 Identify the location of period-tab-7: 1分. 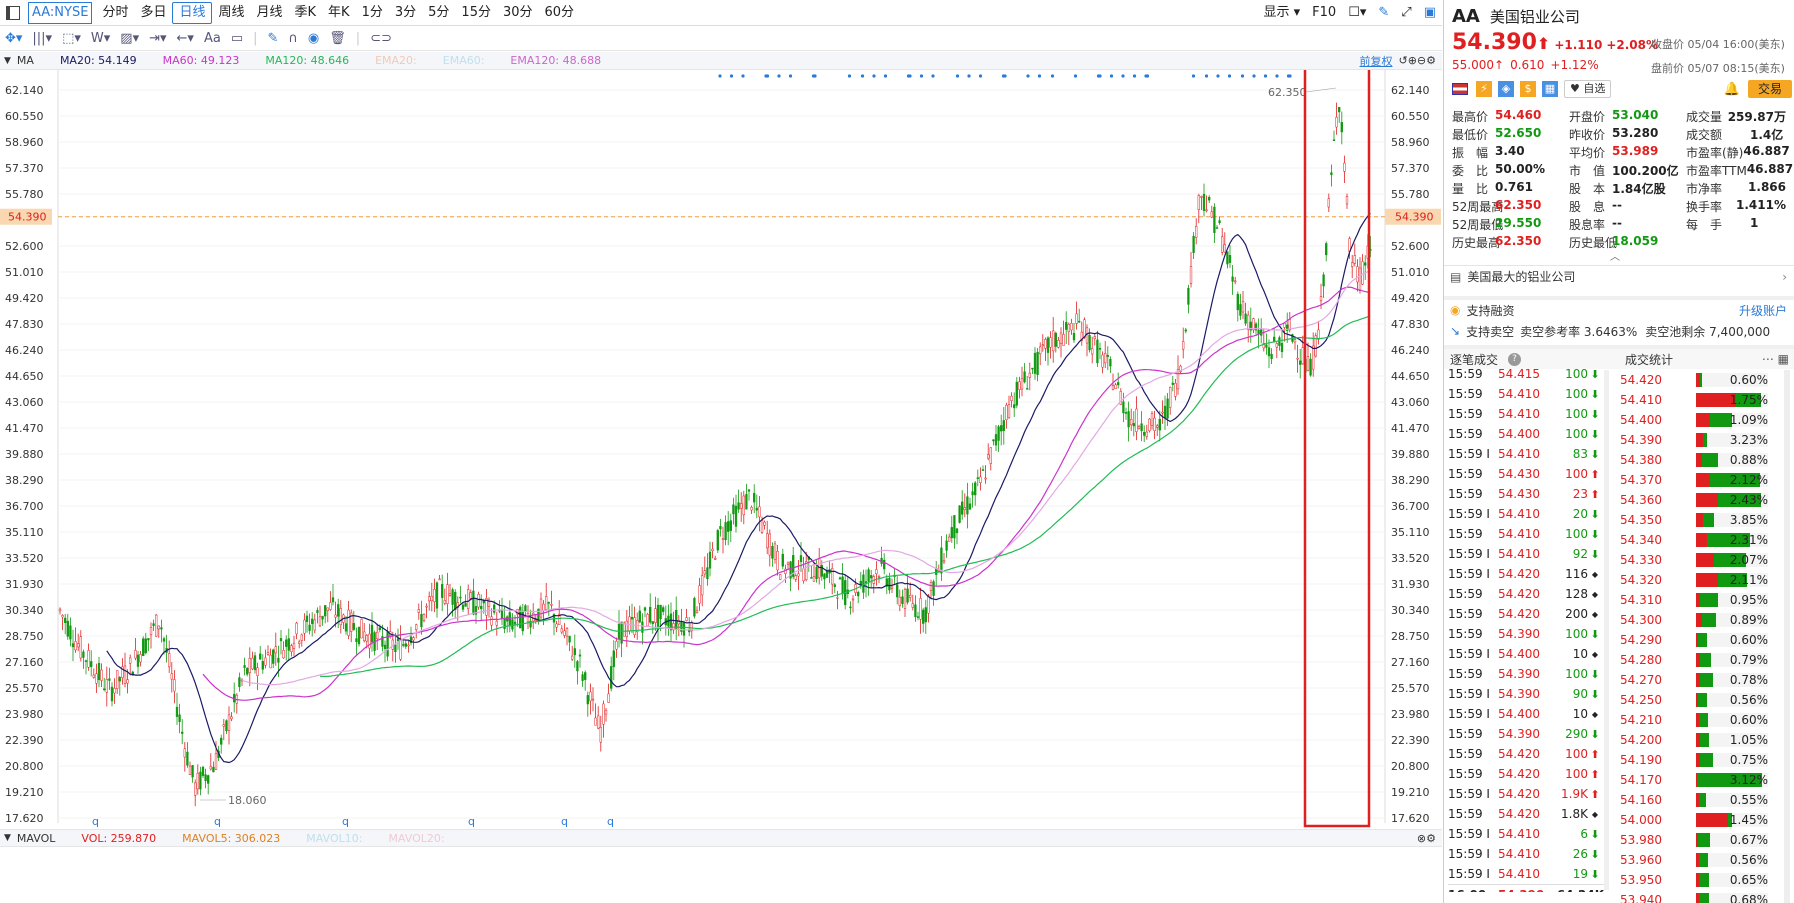
(372, 13).